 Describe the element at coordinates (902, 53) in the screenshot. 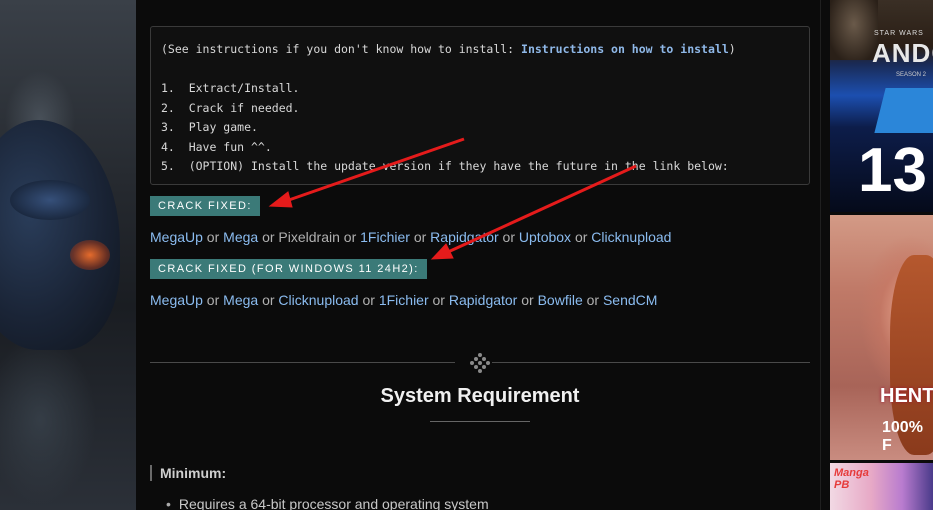

I see `ad-brand: ANDOR` at that location.